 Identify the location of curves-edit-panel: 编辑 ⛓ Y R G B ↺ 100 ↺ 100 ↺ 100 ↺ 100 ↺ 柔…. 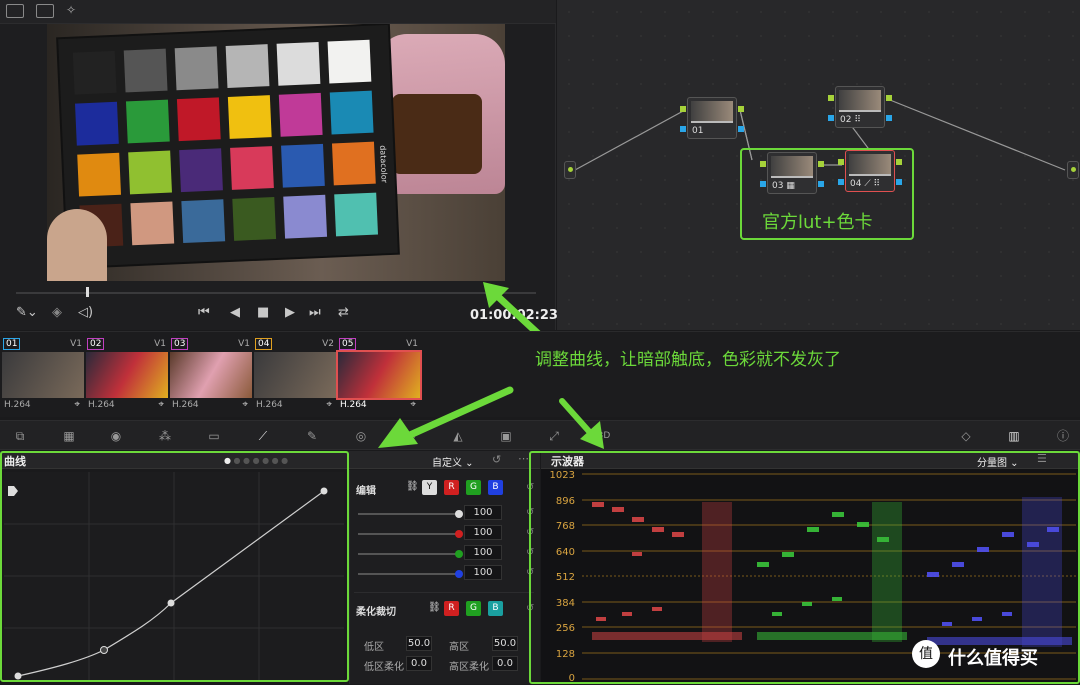
(444, 577).